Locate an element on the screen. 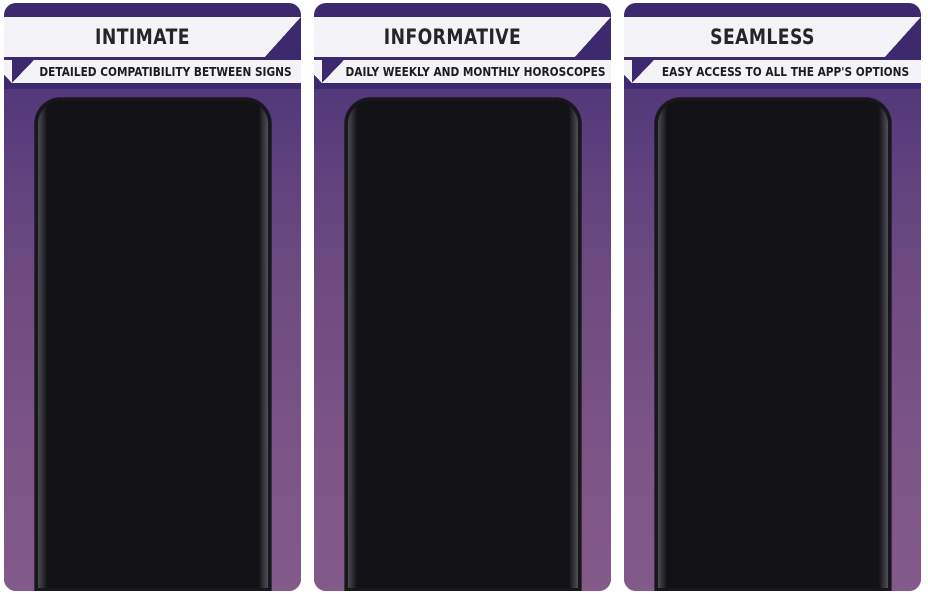 This screenshot has width=928, height=594. zodiac-item-pisces: ♓ Pisces is located at coordinates (218, 437).